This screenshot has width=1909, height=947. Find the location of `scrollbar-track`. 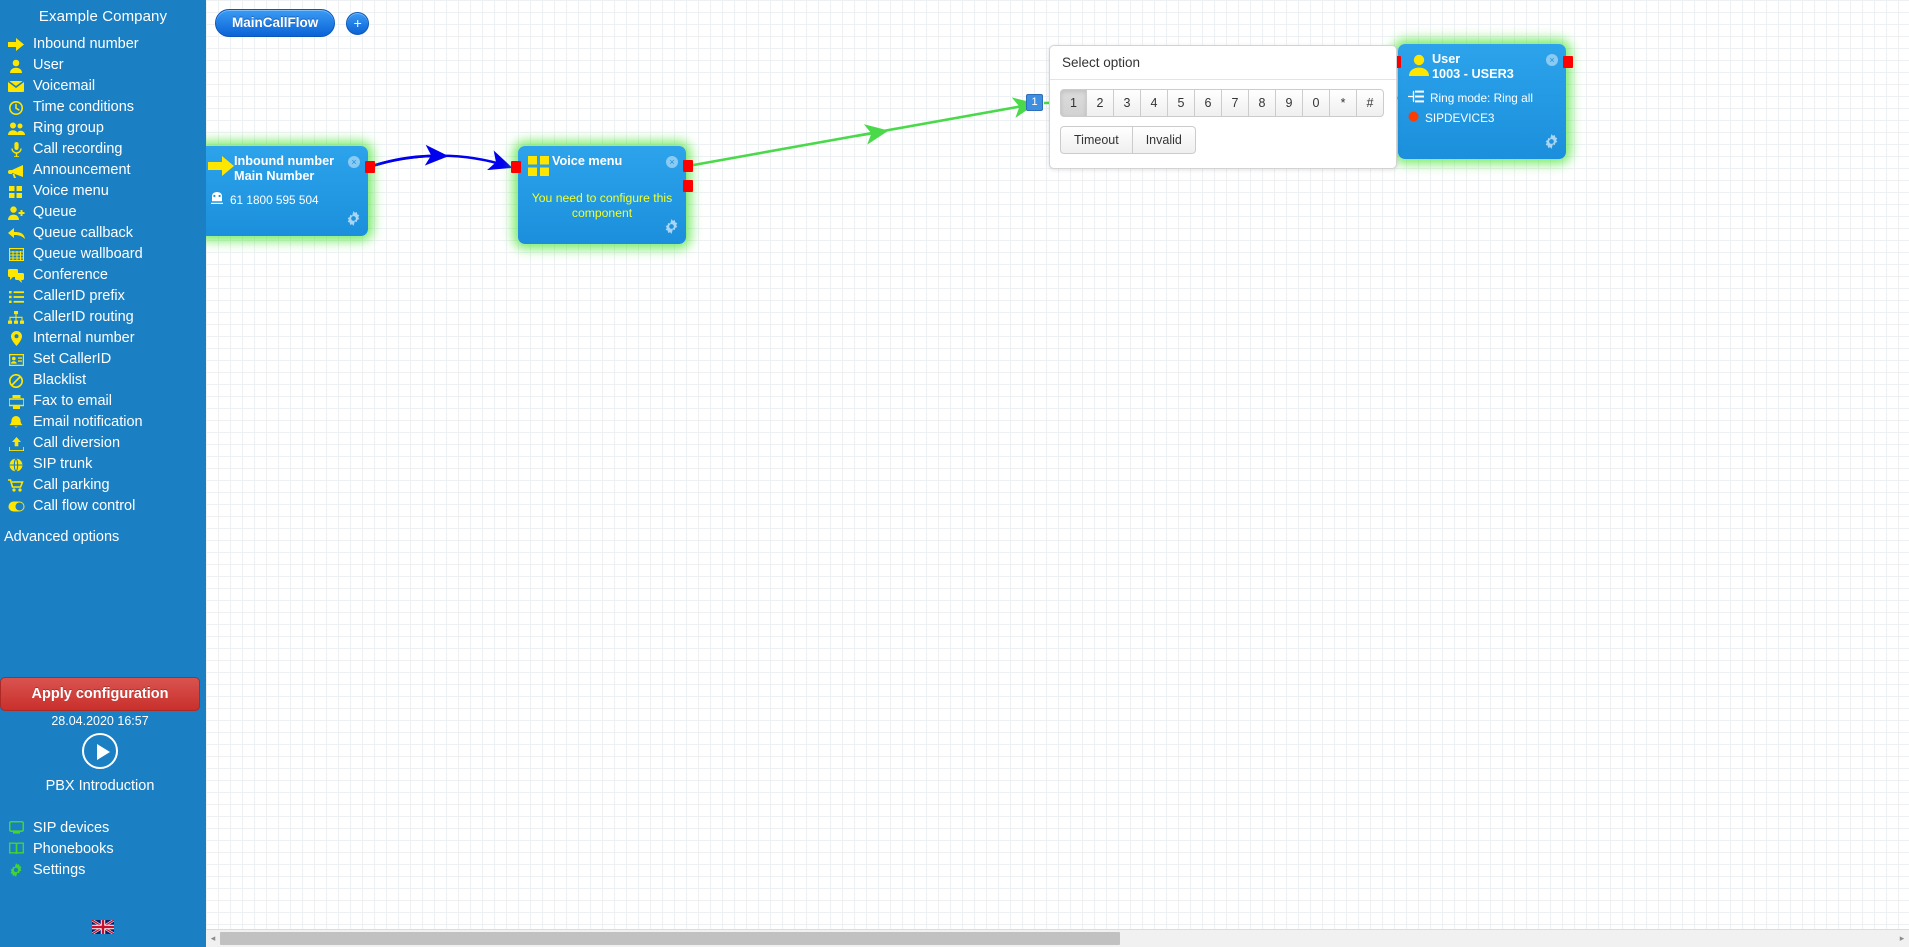

scrollbar-track is located at coordinates (1057, 938).